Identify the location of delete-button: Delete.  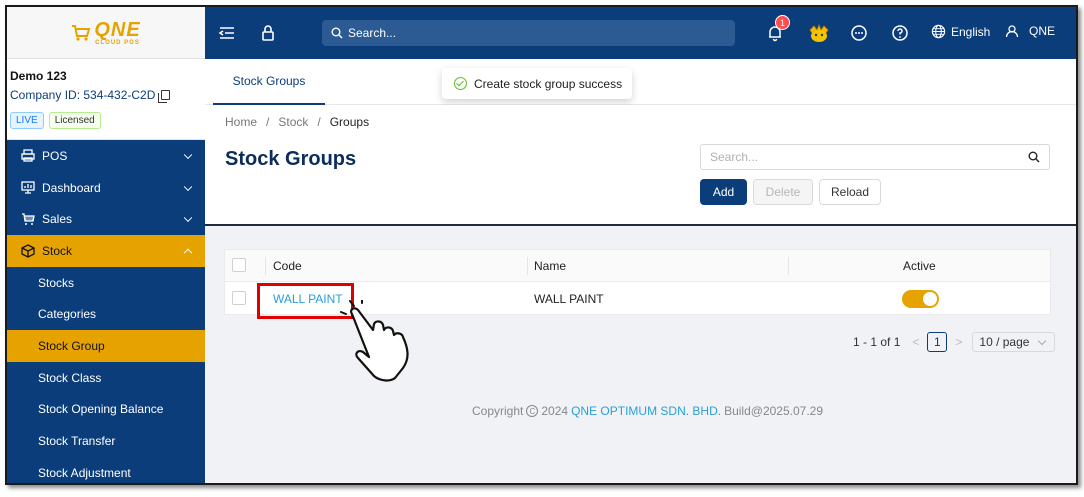
(783, 192).